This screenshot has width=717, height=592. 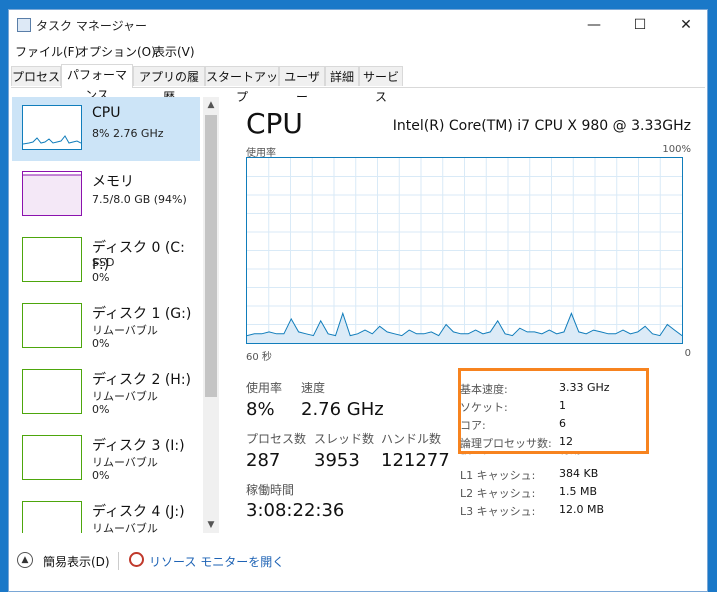 I want to click on resource-item-cpu: CPU 8% 2.76 GHz, so click(x=106, y=129).